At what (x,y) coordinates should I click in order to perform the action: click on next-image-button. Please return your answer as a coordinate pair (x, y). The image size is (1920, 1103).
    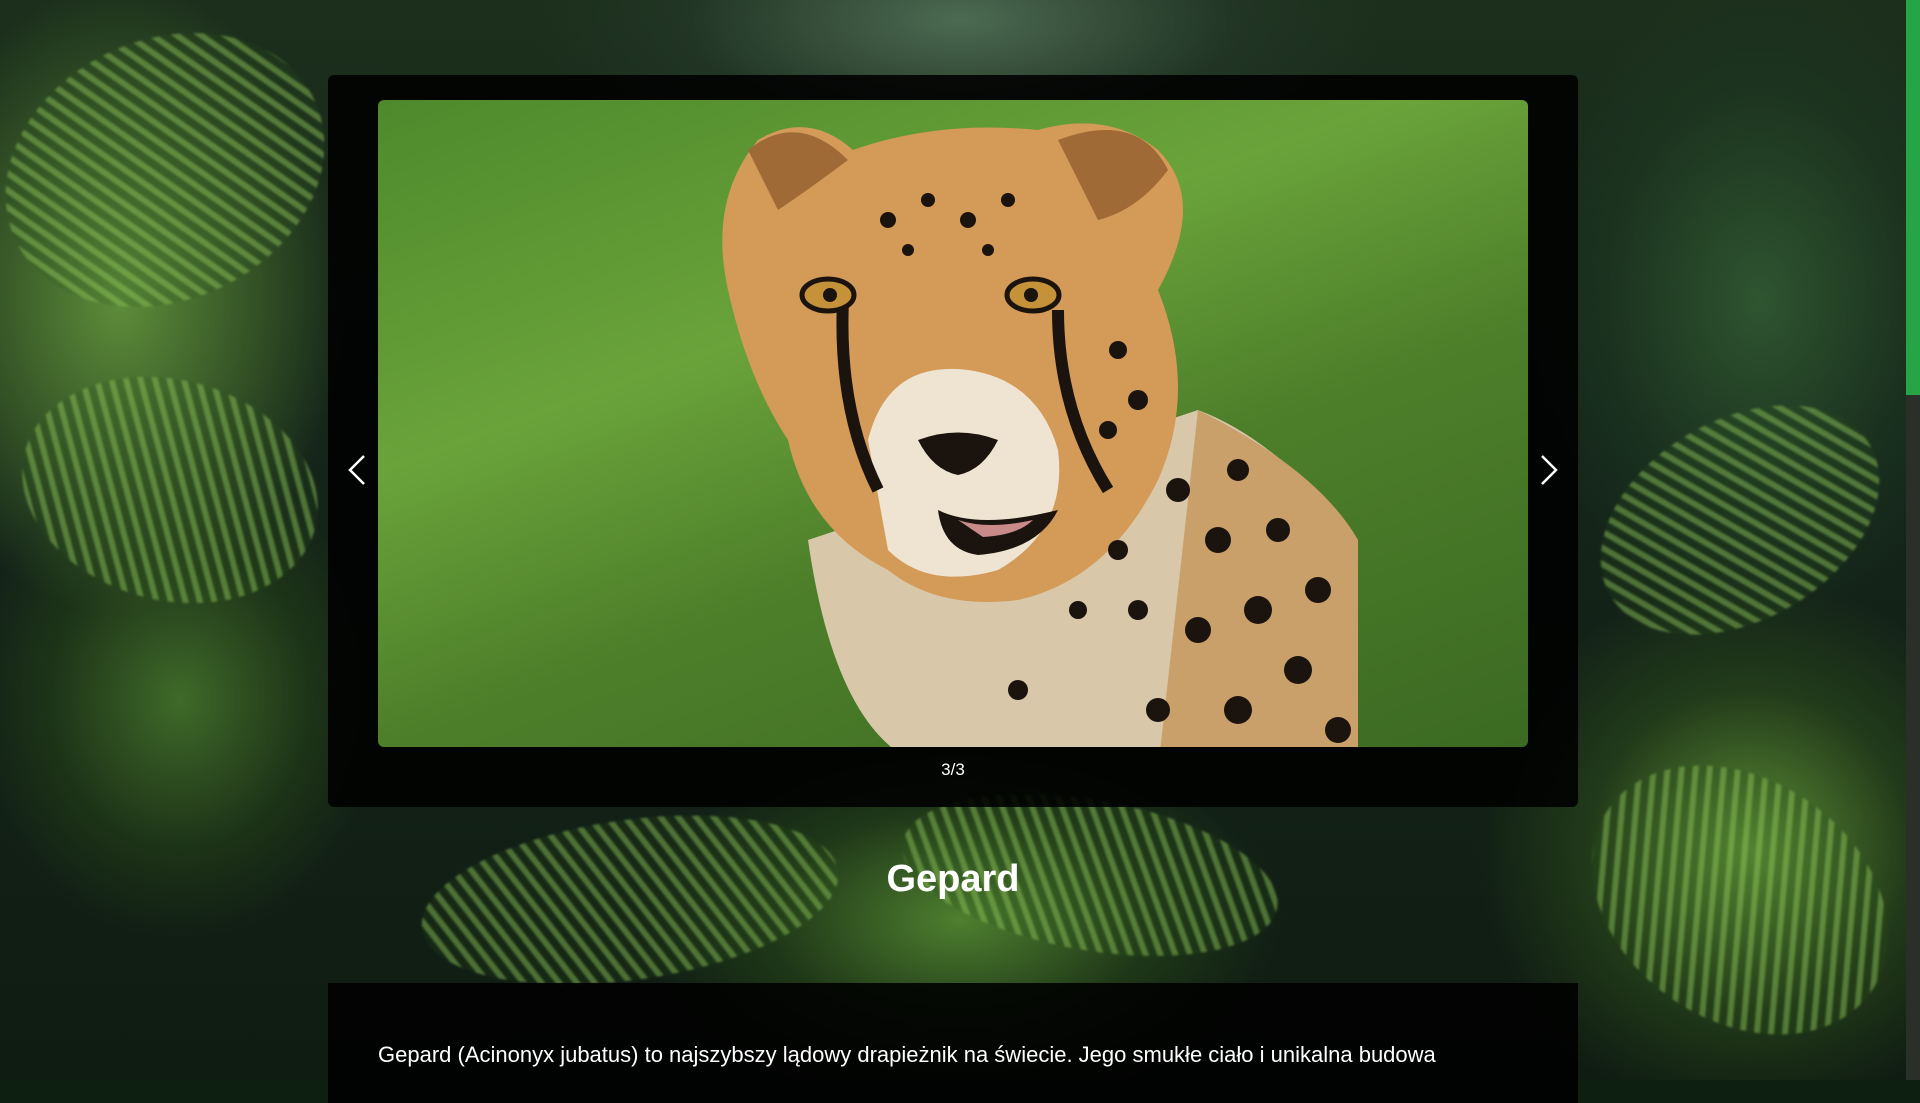
    Looking at the image, I should click on (1549, 470).